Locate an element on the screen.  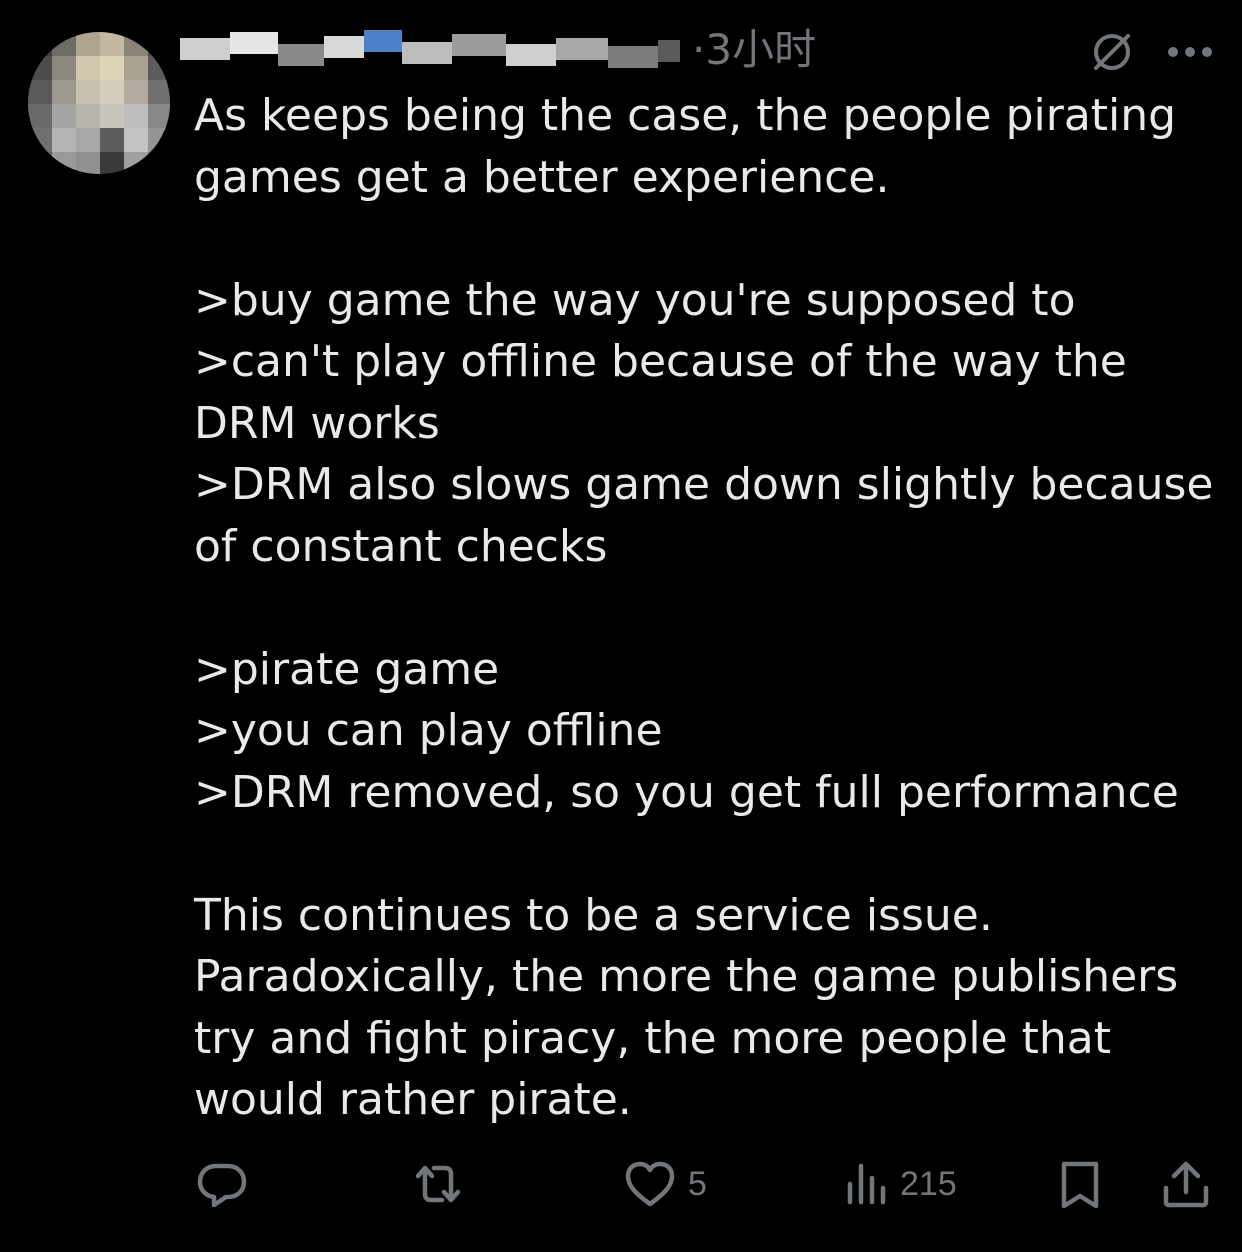
retweet-button is located at coordinates (438, 1184).